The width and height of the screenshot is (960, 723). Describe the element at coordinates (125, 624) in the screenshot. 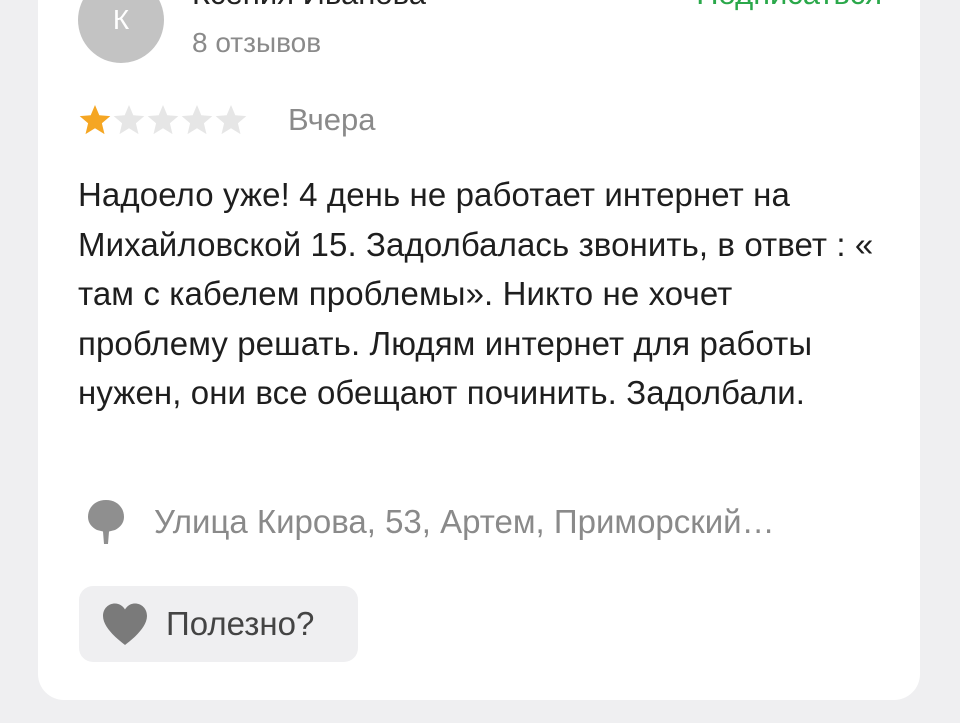

I see `heart-icon` at that location.